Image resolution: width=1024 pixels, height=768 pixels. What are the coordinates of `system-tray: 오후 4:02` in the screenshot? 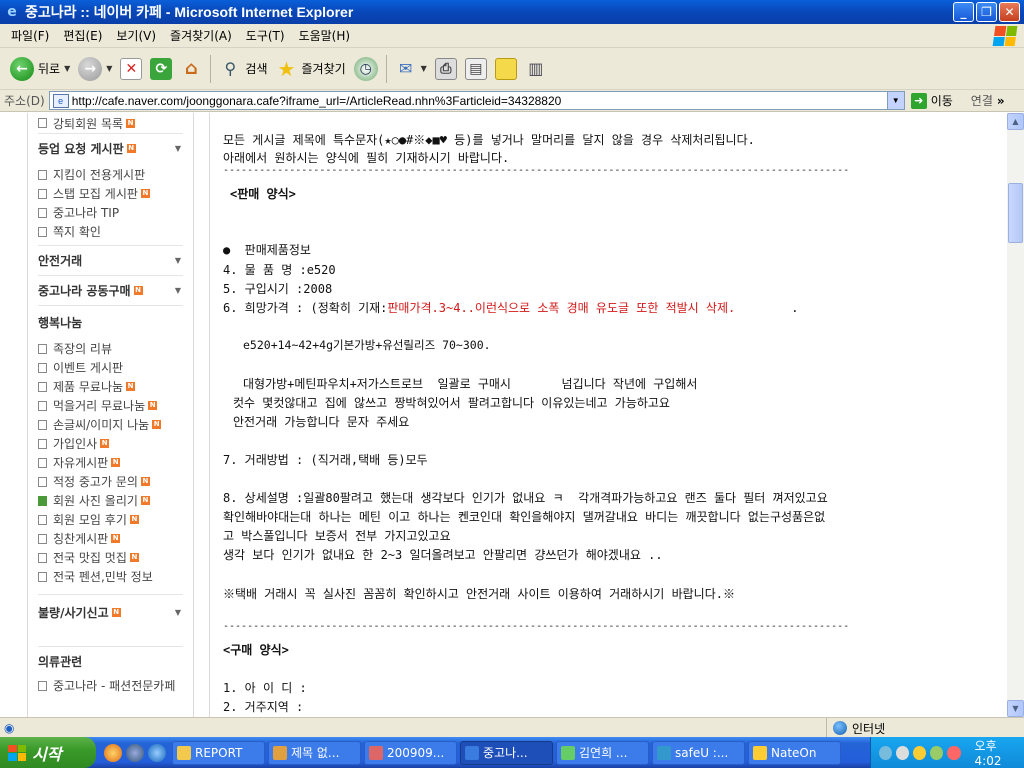 It's located at (947, 752).